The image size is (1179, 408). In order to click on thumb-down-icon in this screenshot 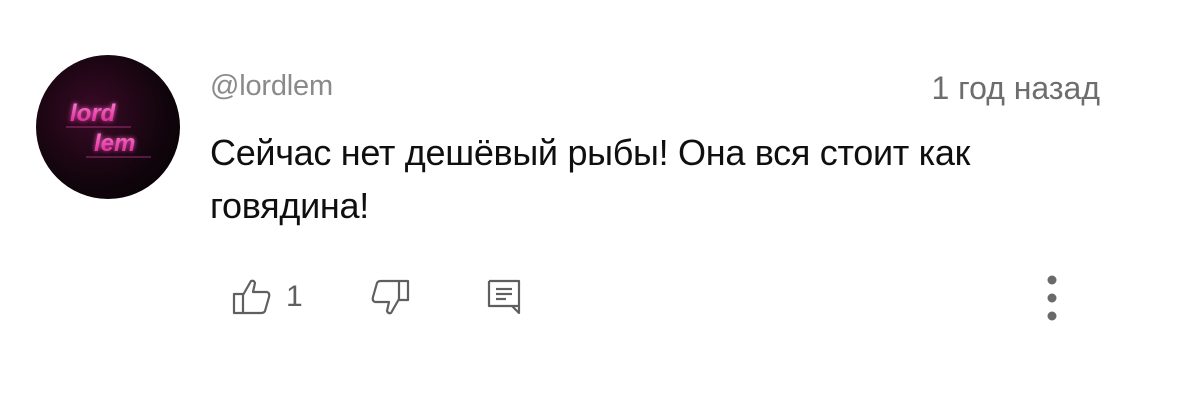, I will do `click(390, 297)`.